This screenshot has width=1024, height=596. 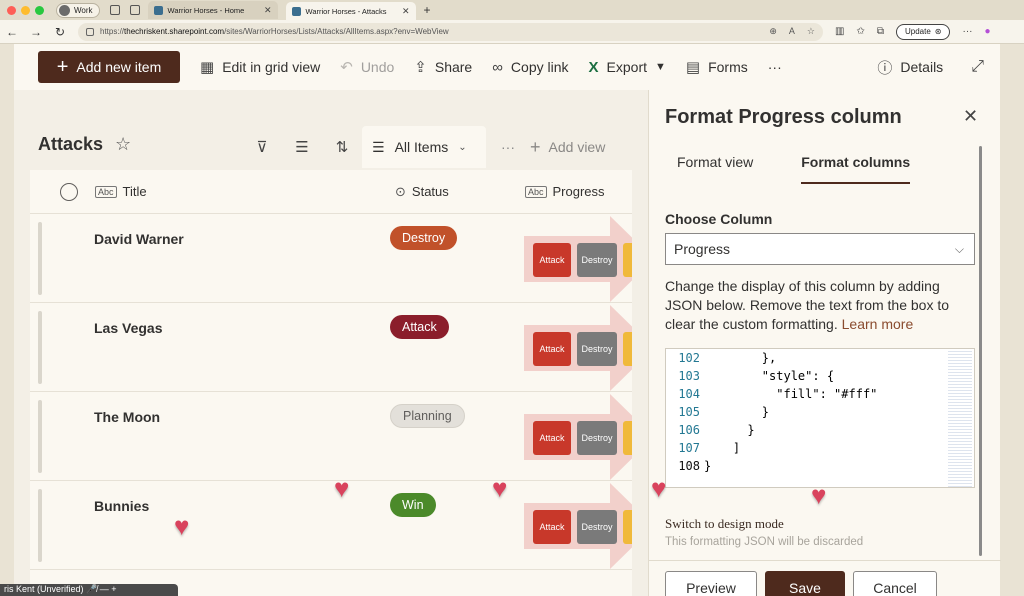 I want to click on copy-link-button: ∞ Copy link, so click(x=530, y=67).